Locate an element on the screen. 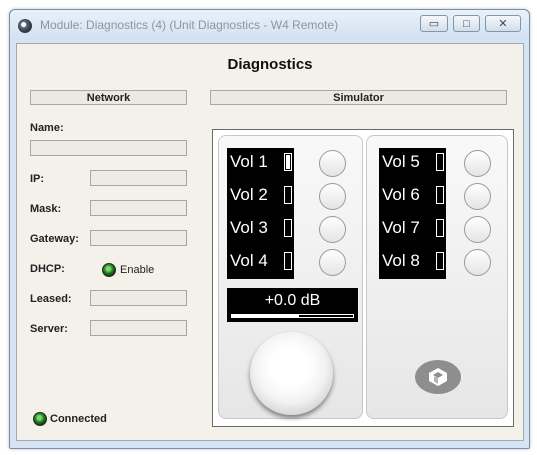 The image size is (537, 455). volume-label: Vol 4 is located at coordinates (249, 260).